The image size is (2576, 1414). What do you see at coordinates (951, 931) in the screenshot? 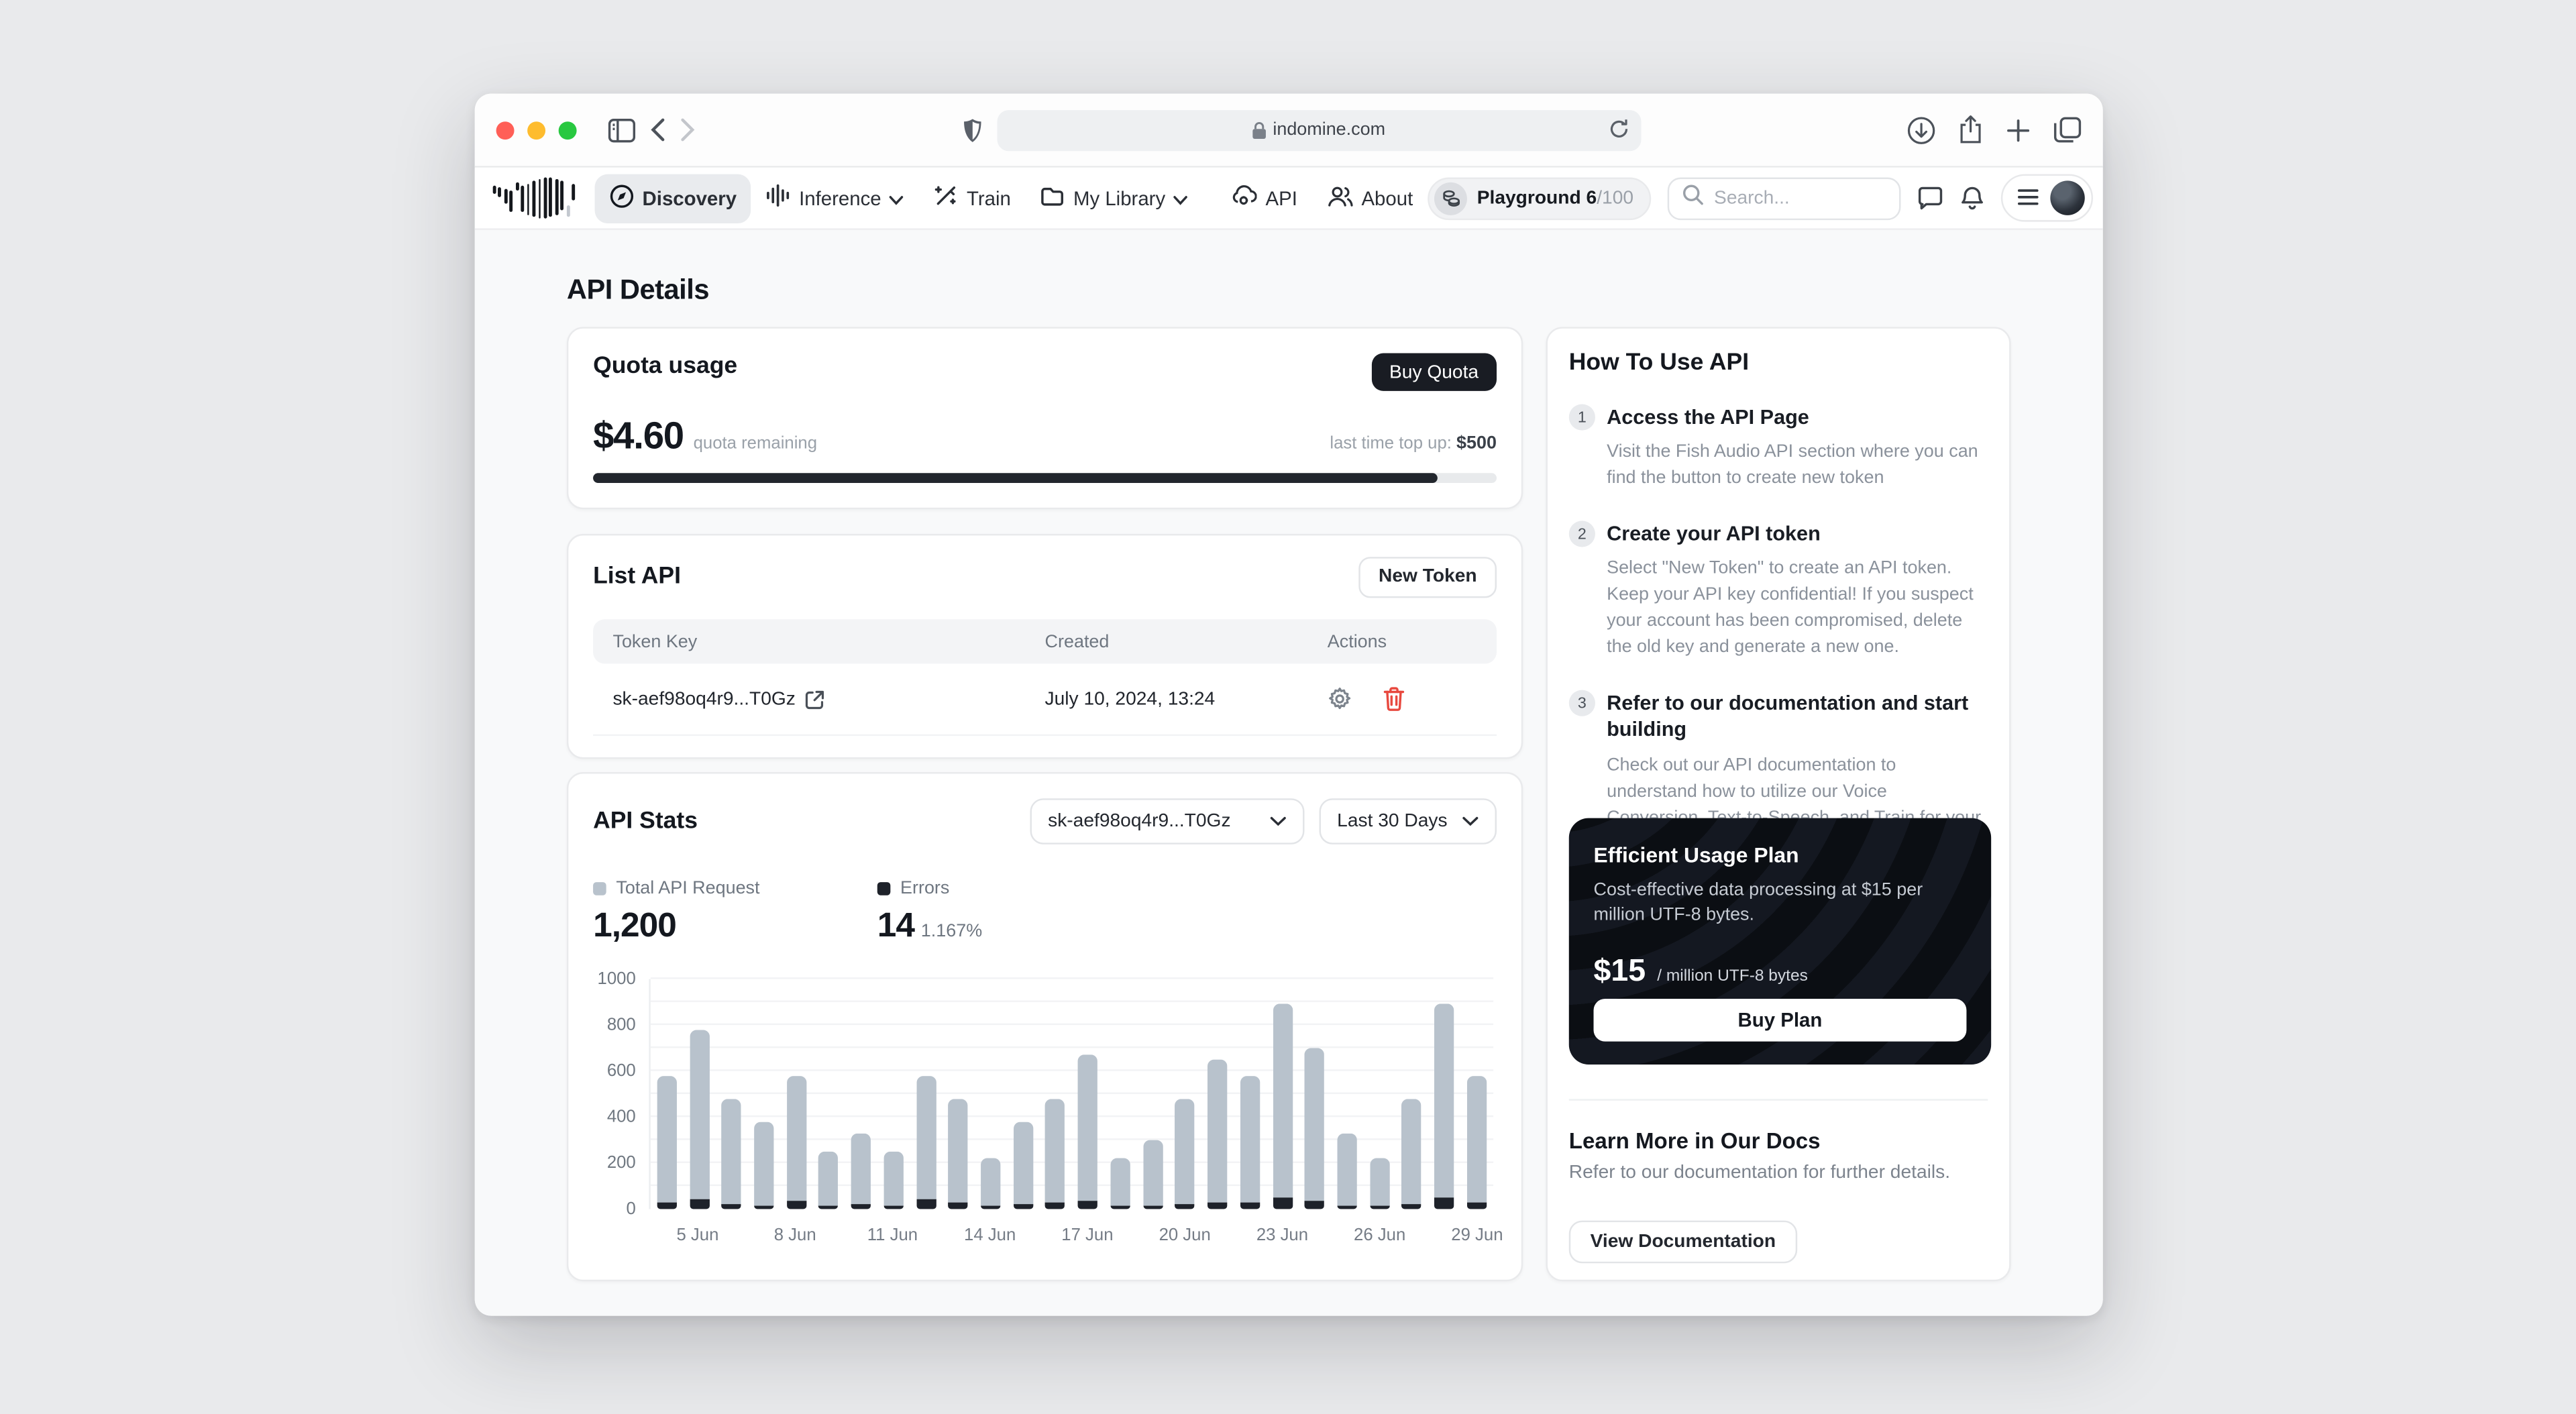
I see `errors-pct: 1.167%` at bounding box center [951, 931].